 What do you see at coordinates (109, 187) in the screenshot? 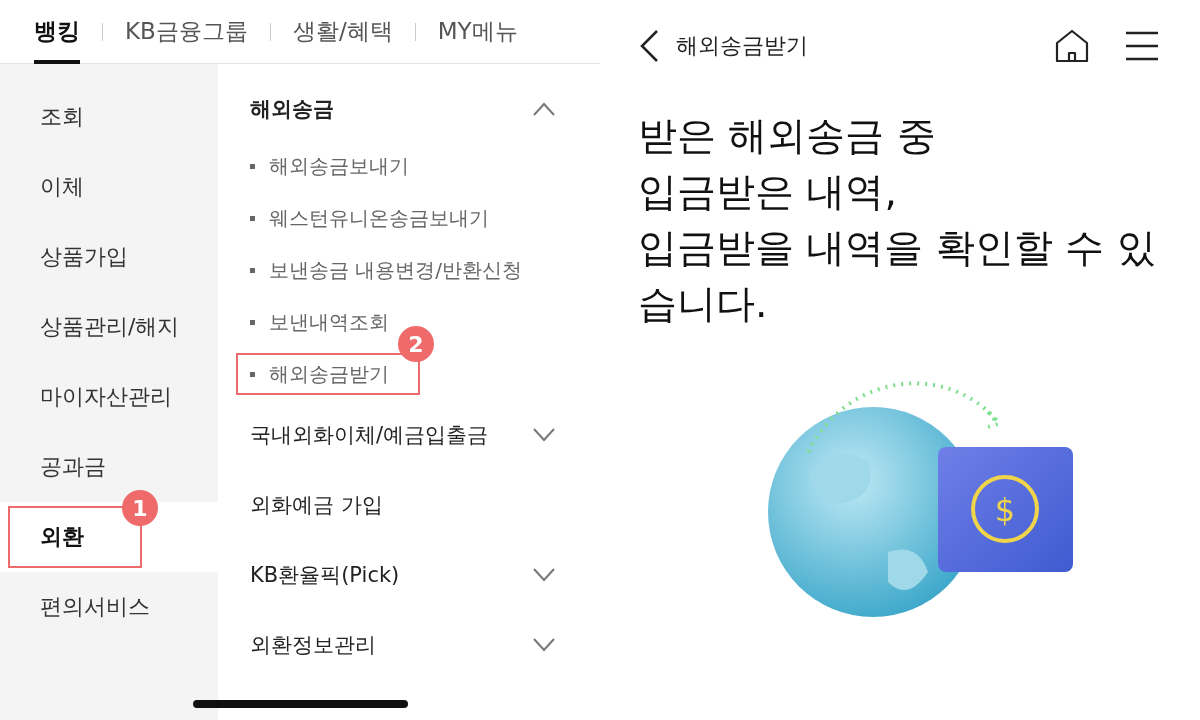
I see `category-item: 이체` at bounding box center [109, 187].